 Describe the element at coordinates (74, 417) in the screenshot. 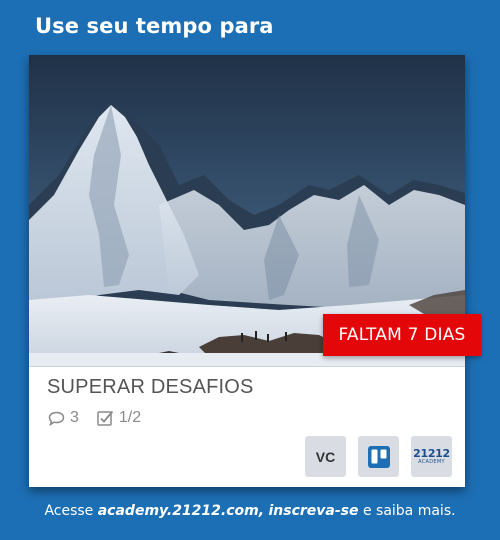

I see `comments-count-value: 3` at that location.